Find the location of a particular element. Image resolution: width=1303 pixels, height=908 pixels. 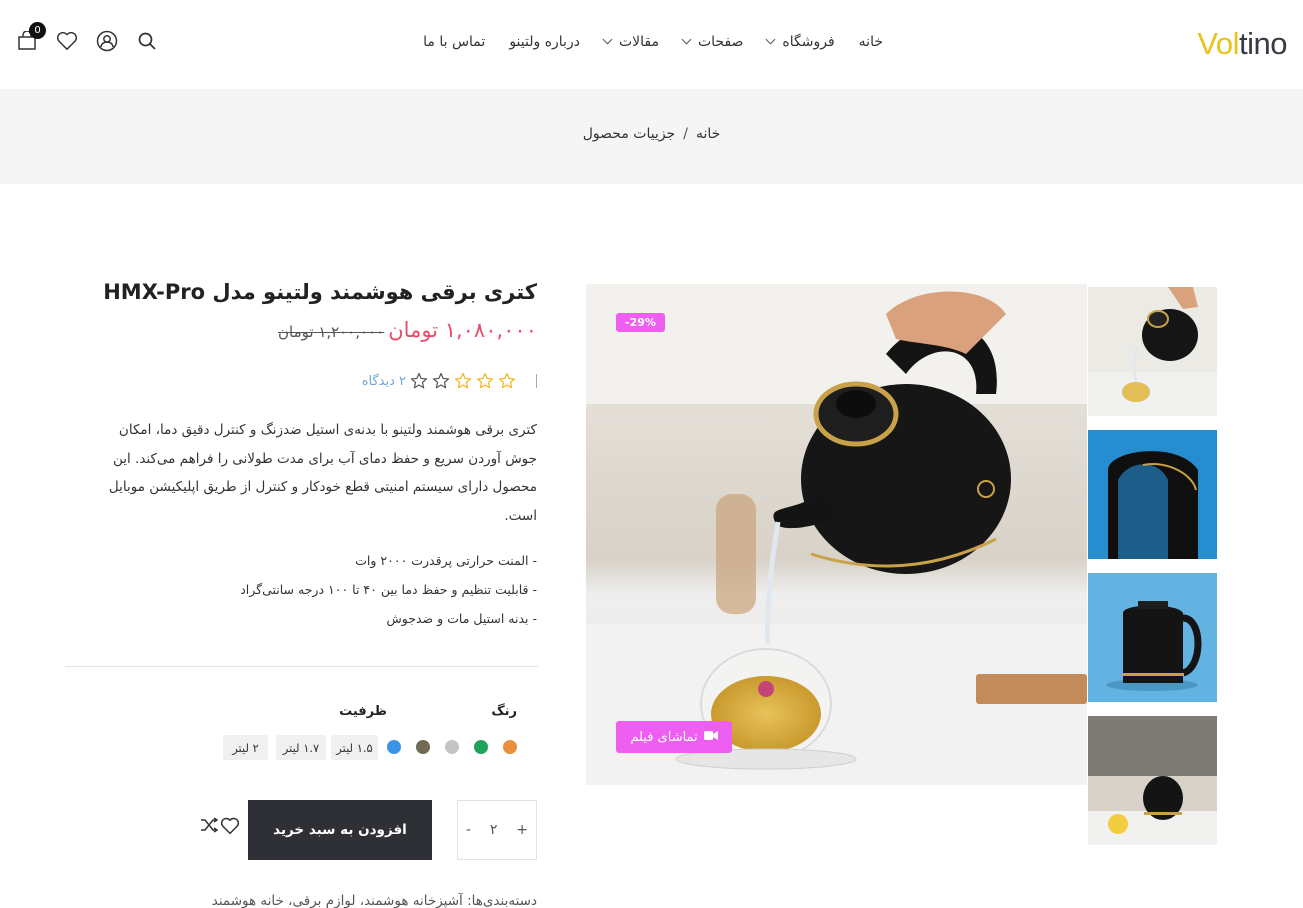

watch-video-label: تماشای فیلم is located at coordinates (664, 737).